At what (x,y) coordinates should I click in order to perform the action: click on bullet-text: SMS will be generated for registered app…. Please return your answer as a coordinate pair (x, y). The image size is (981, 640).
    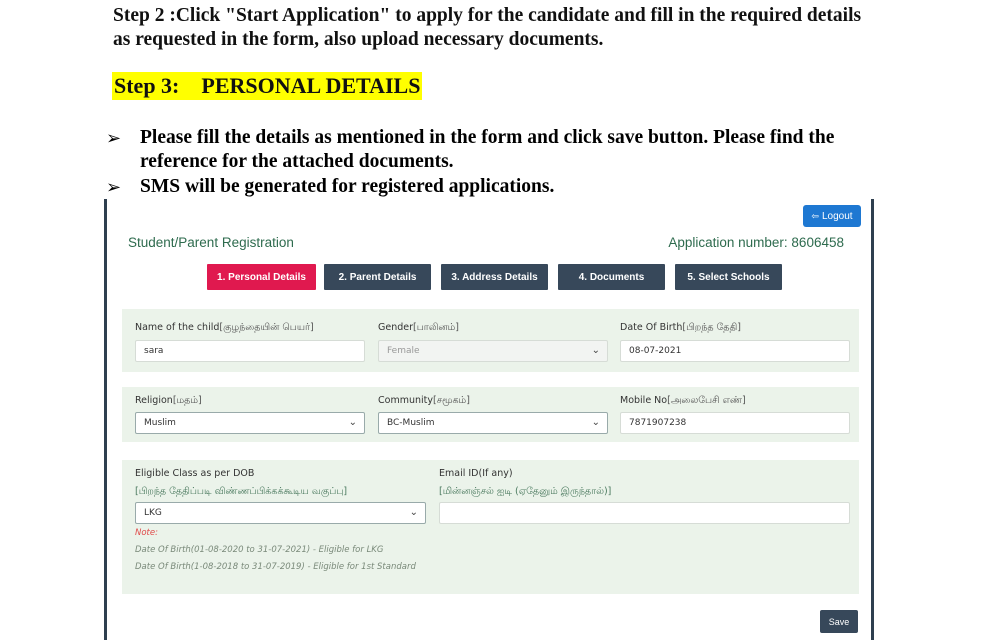
    Looking at the image, I should click on (347, 186).